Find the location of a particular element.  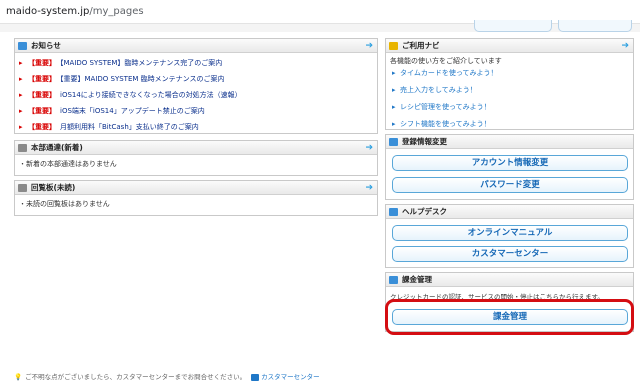

notice-item: ▸ 【重要】 月額利用料「BitCash」支払い終了のご案内 is located at coordinates (198, 127).